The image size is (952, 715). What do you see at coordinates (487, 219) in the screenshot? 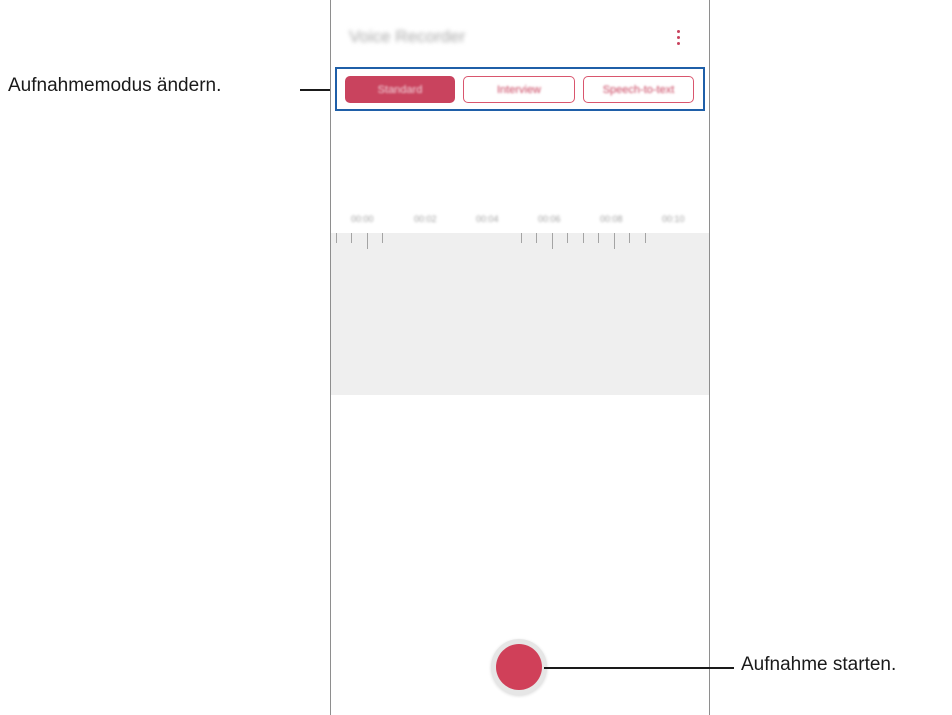
I see `timeline-label: 00:04` at bounding box center [487, 219].